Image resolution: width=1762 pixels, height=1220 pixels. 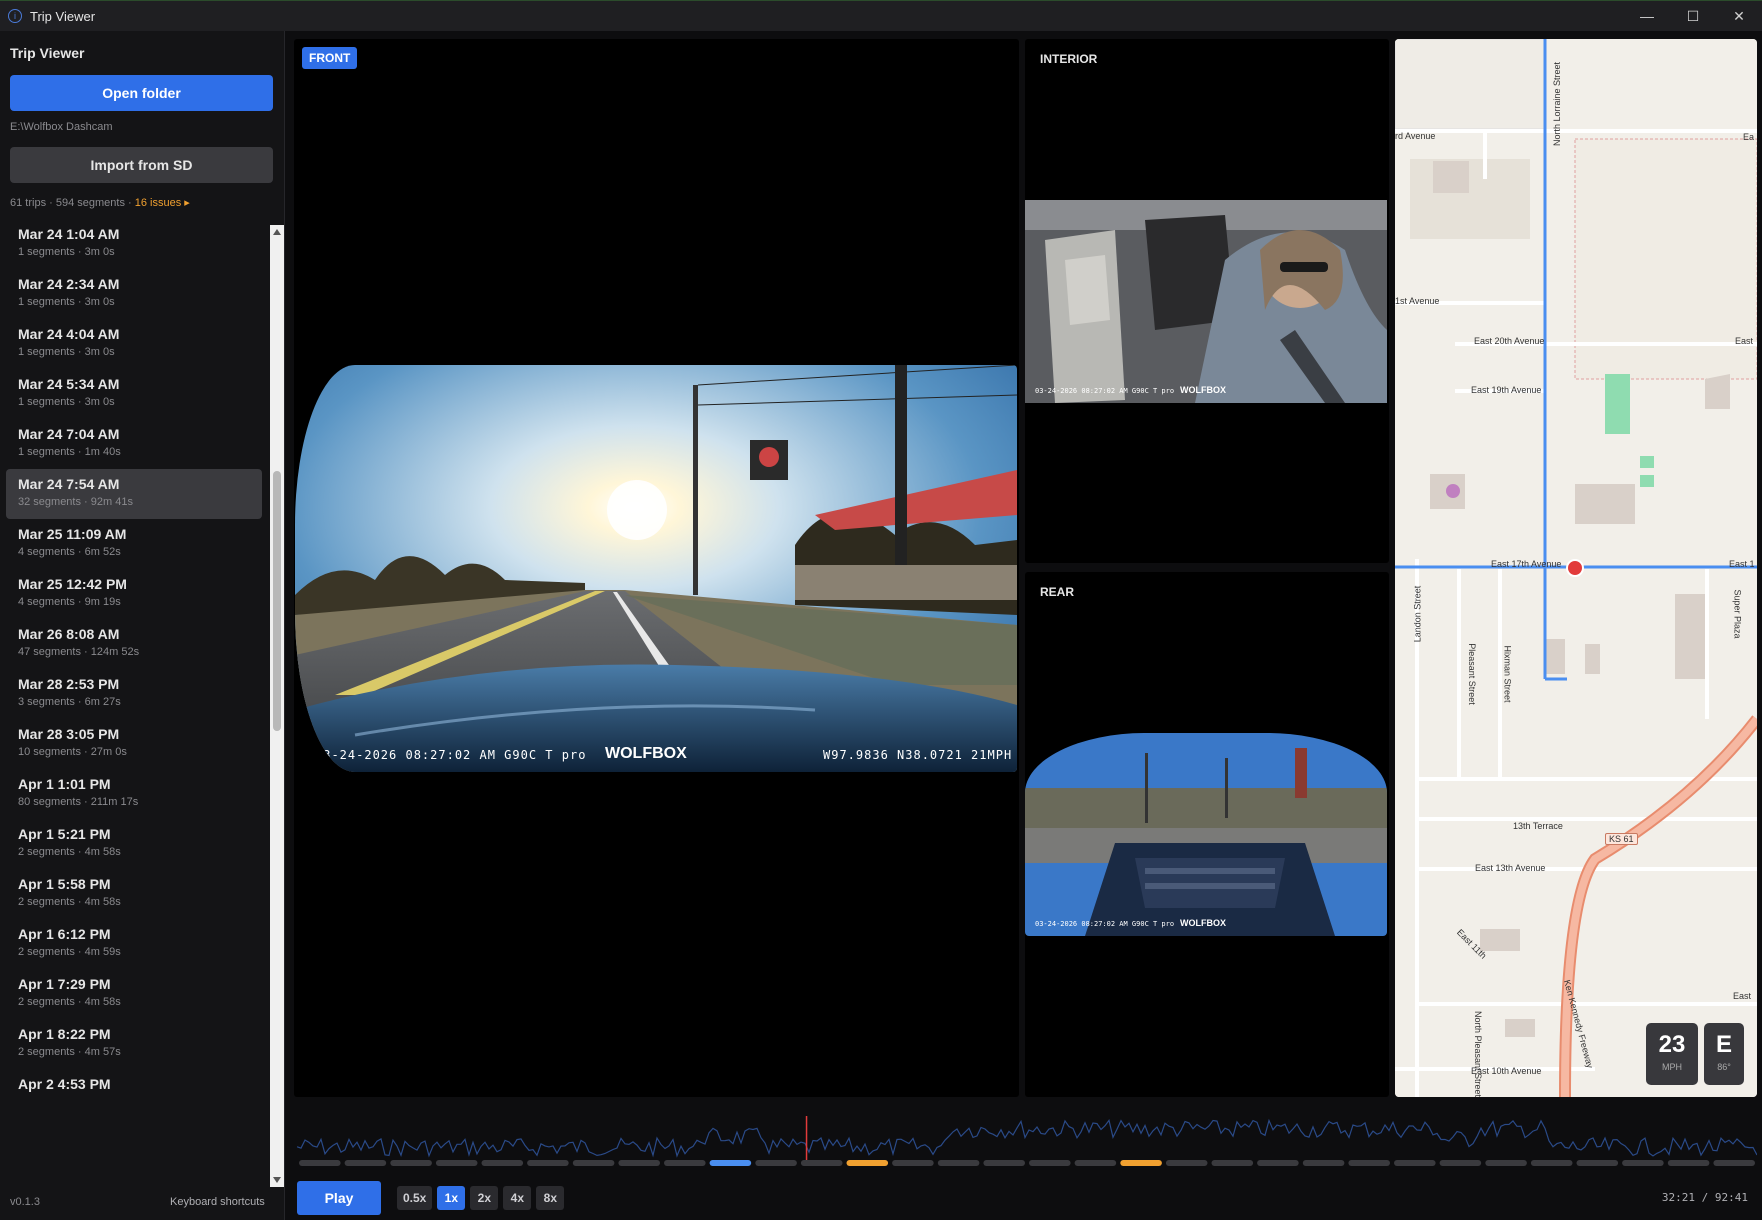 What do you see at coordinates (1057, 592) in the screenshot?
I see `rear-camera-label: REAR` at bounding box center [1057, 592].